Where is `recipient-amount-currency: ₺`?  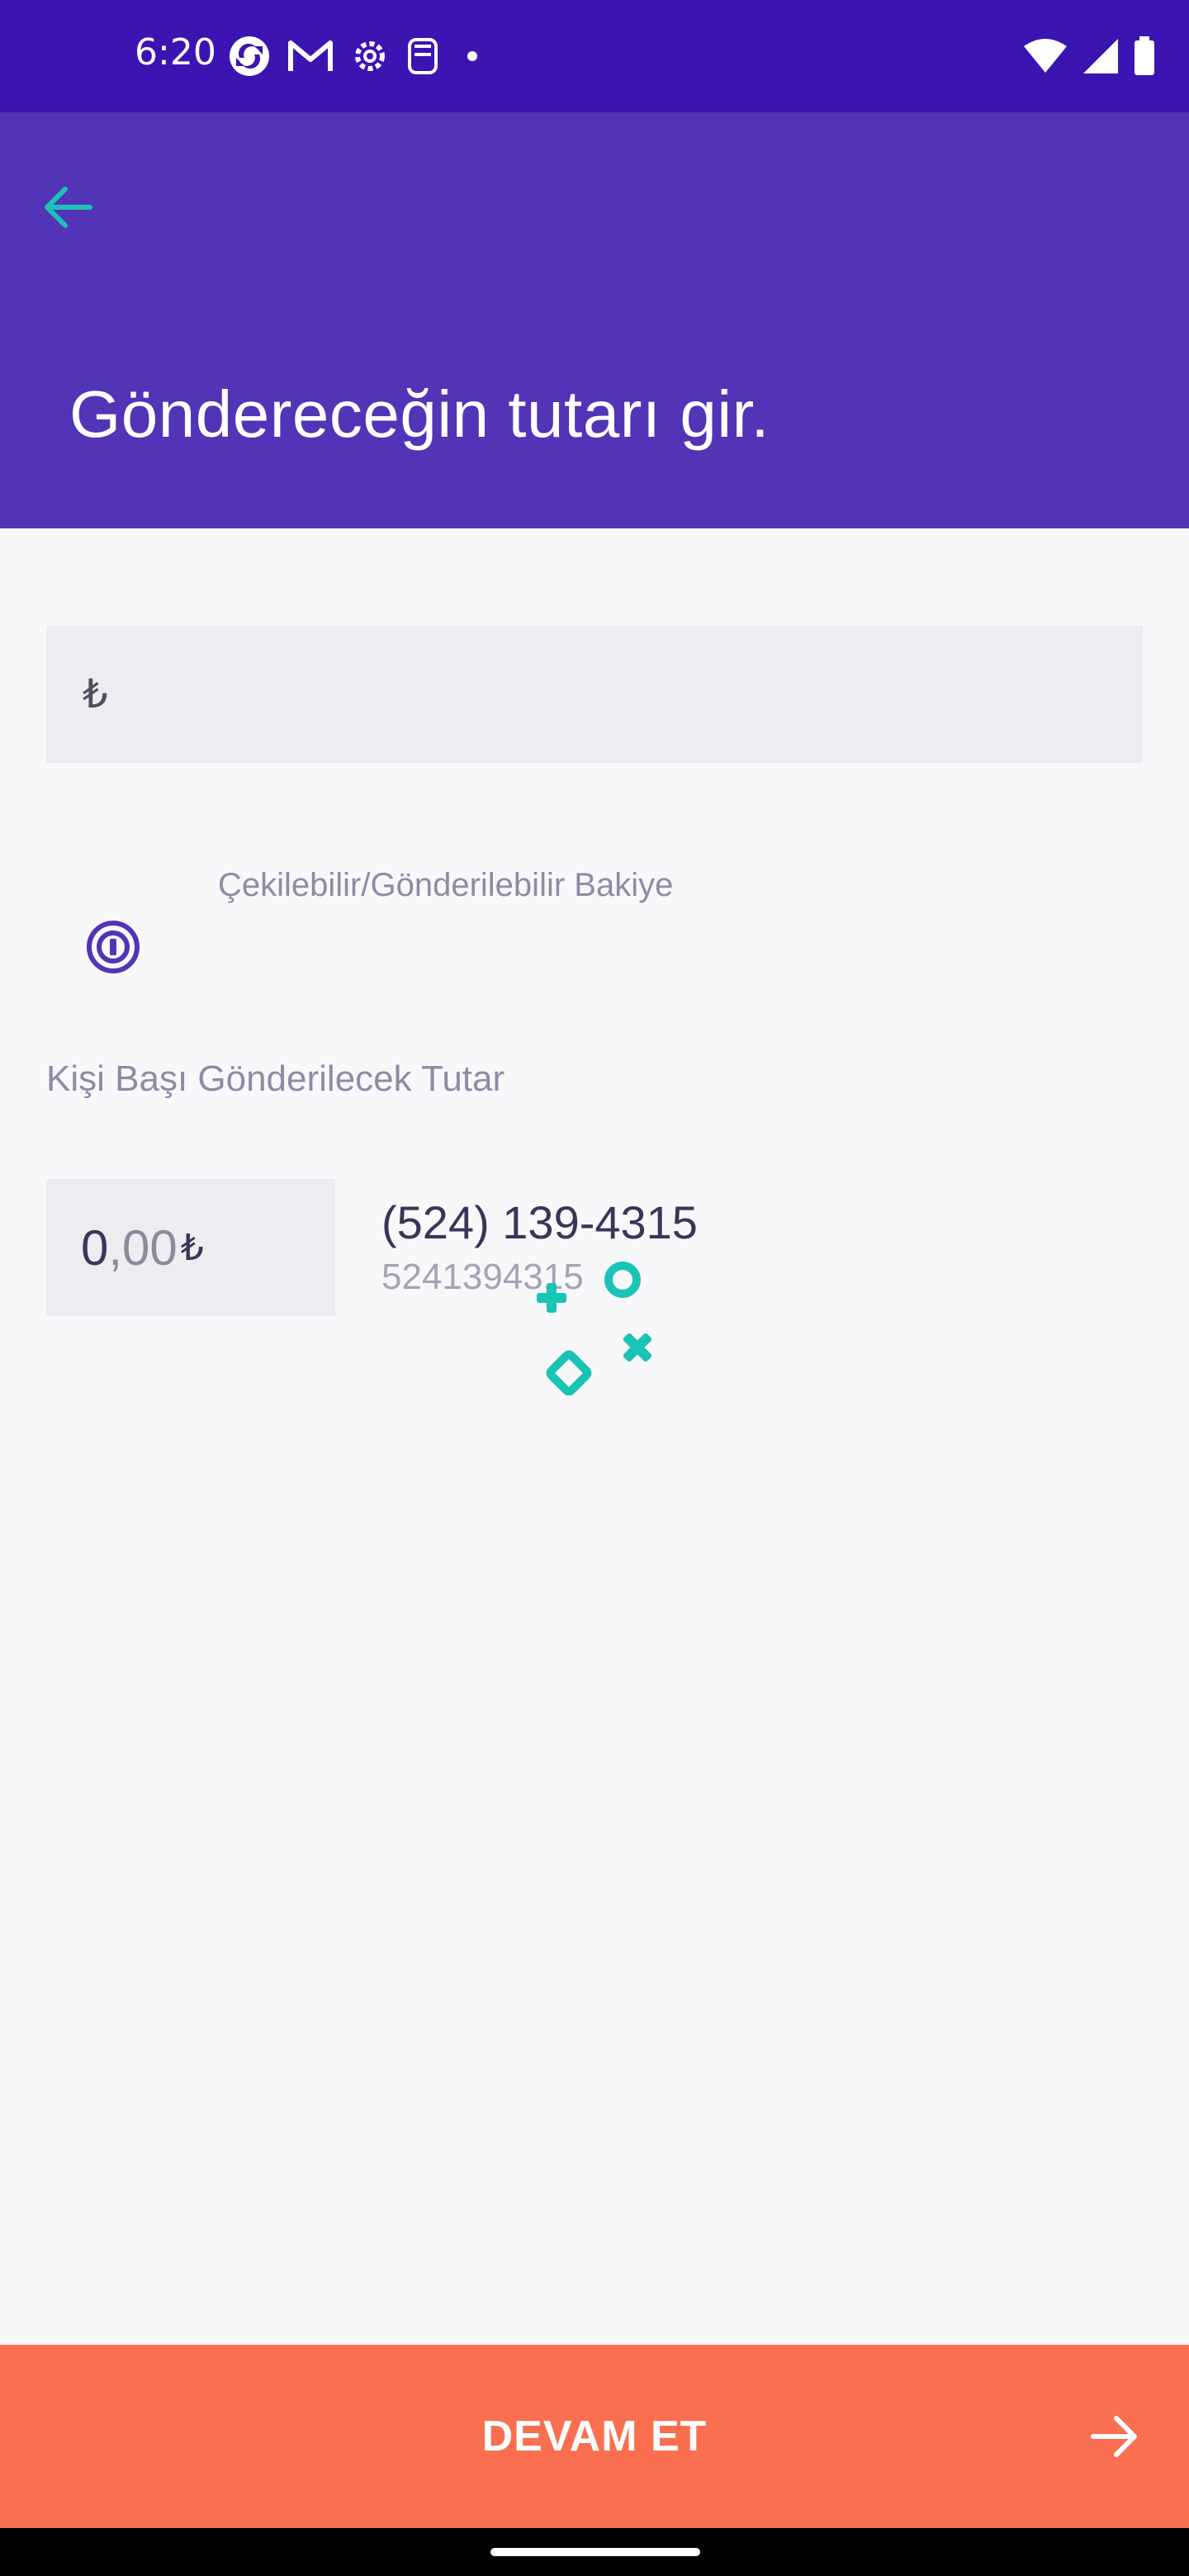 recipient-amount-currency: ₺ is located at coordinates (192, 1247).